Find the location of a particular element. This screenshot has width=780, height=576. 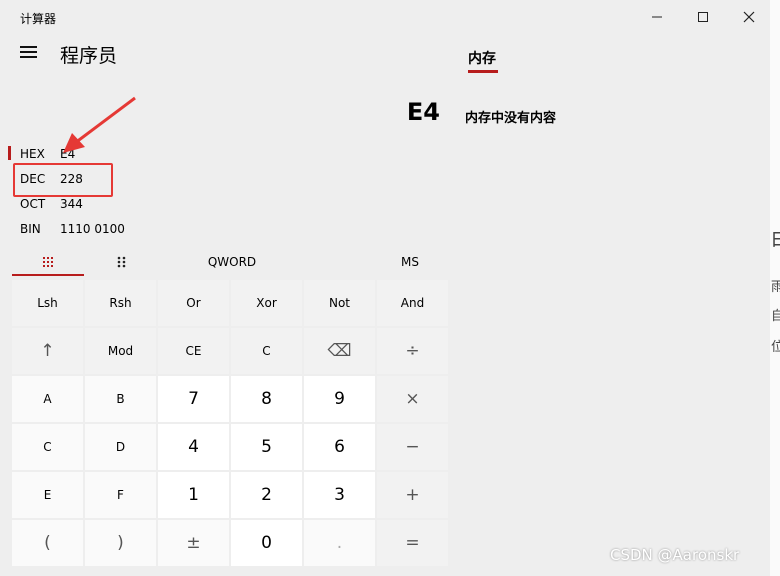

key-2: 2 is located at coordinates (266, 495).